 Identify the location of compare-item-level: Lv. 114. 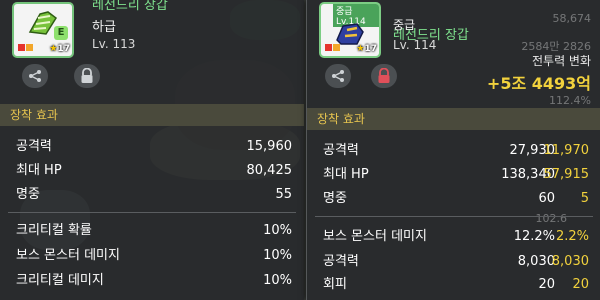
(415, 45).